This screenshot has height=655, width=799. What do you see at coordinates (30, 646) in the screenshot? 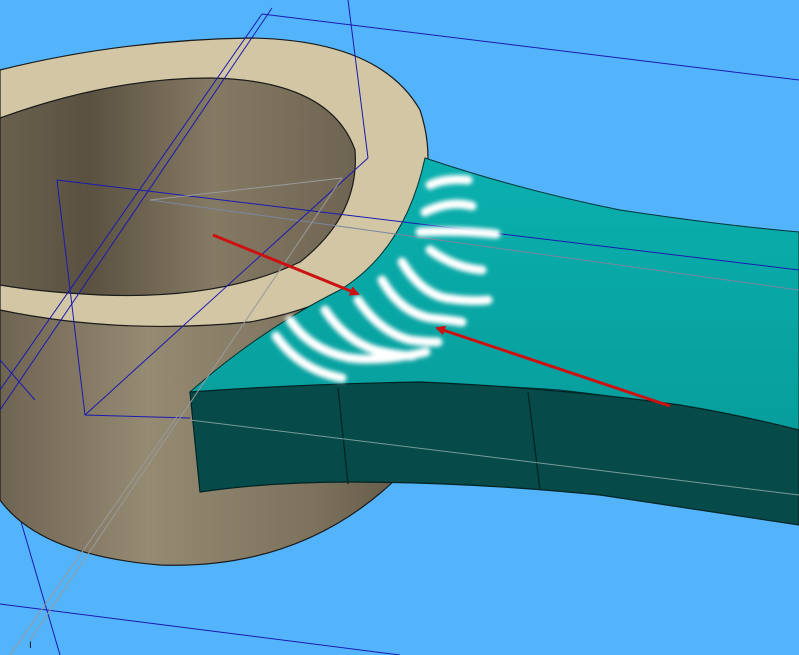
I see `coordinate-axis-icon: I` at bounding box center [30, 646].